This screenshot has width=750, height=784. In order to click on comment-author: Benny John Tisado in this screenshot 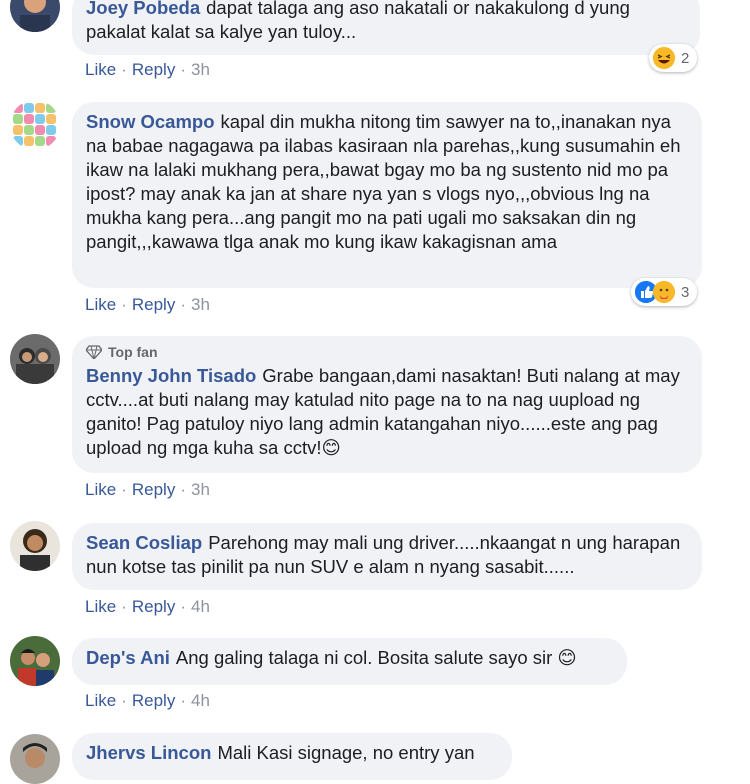, I will do `click(171, 375)`.